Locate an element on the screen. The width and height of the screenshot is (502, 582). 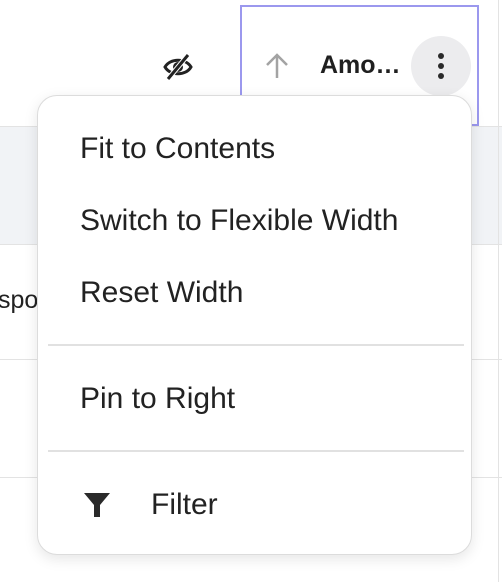
filter-icon is located at coordinates (97, 505).